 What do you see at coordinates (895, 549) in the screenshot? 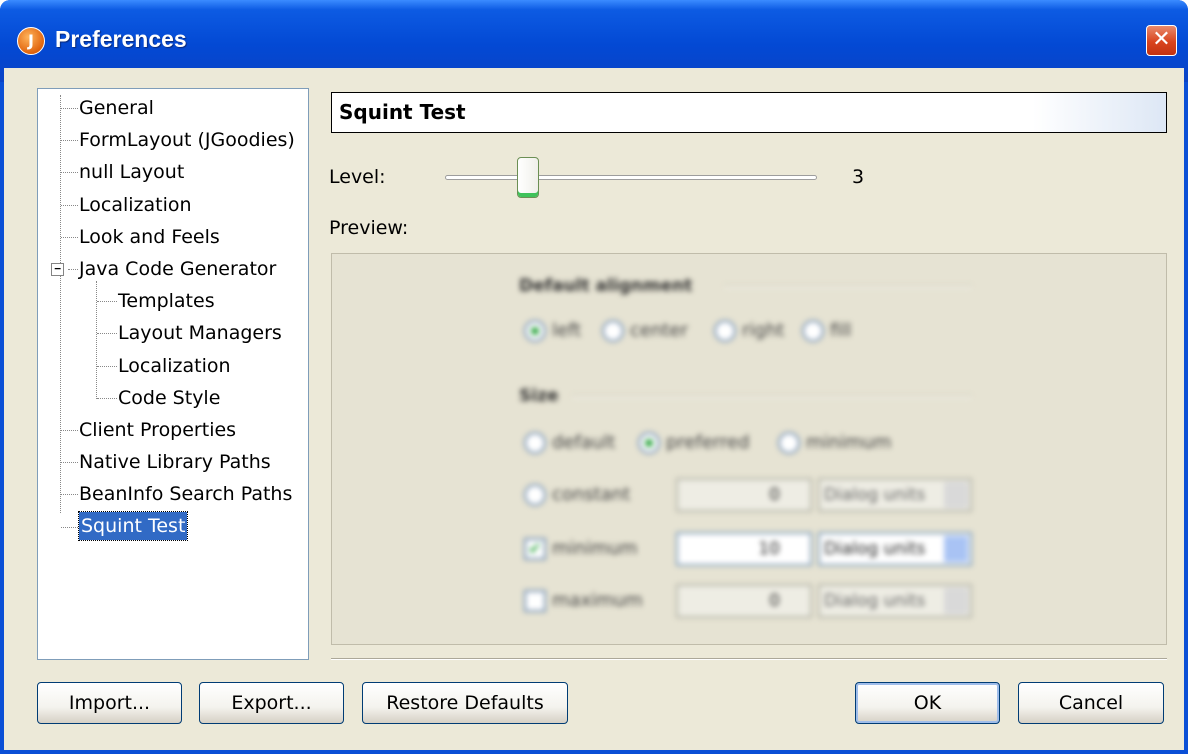
I see `minimum-units-combo: Dialog units` at bounding box center [895, 549].